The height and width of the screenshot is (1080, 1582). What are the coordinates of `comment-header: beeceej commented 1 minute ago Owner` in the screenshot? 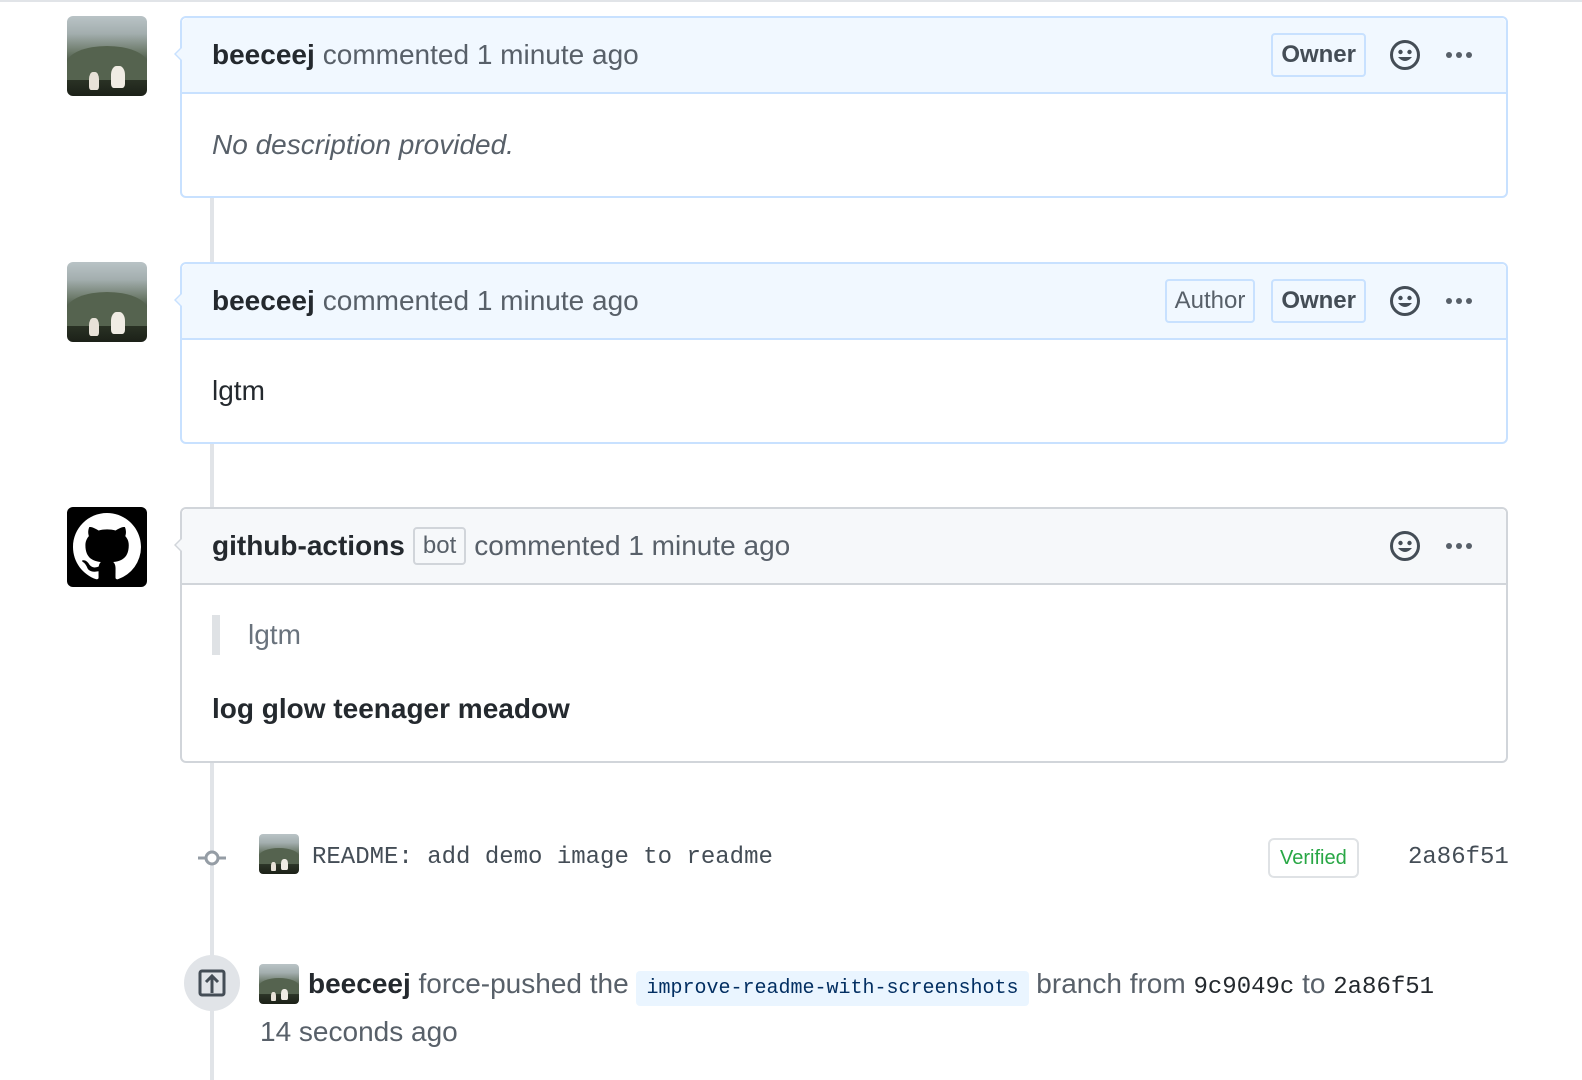 It's located at (840, 56).